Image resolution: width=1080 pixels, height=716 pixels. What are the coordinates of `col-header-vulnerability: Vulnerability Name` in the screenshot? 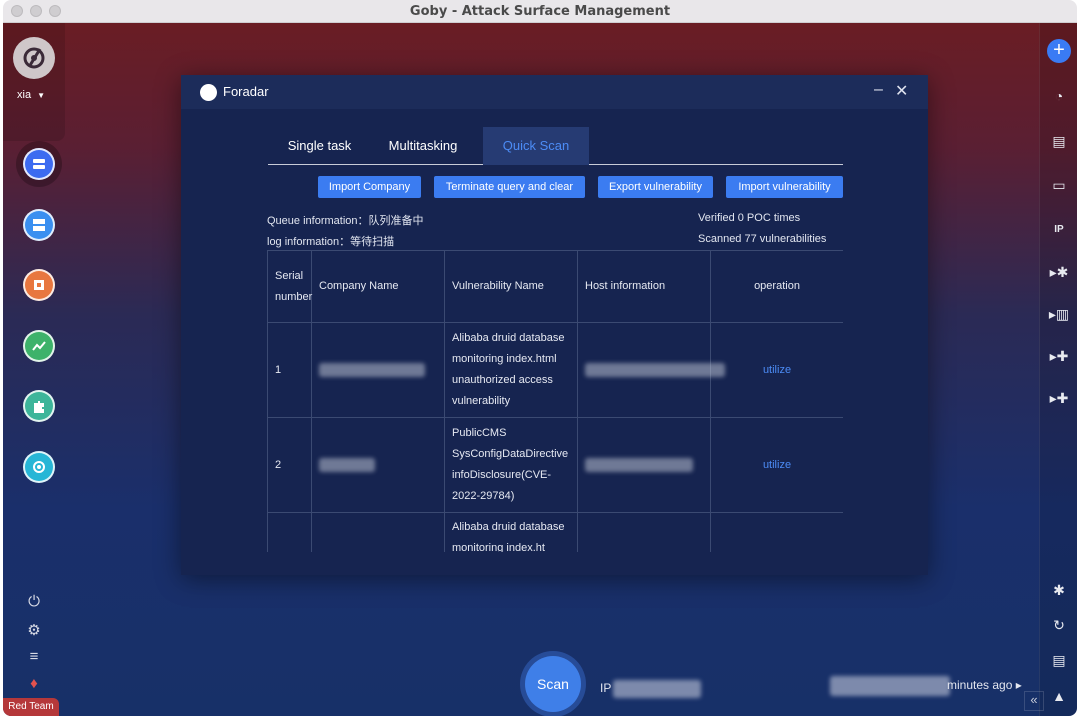 It's located at (511, 286).